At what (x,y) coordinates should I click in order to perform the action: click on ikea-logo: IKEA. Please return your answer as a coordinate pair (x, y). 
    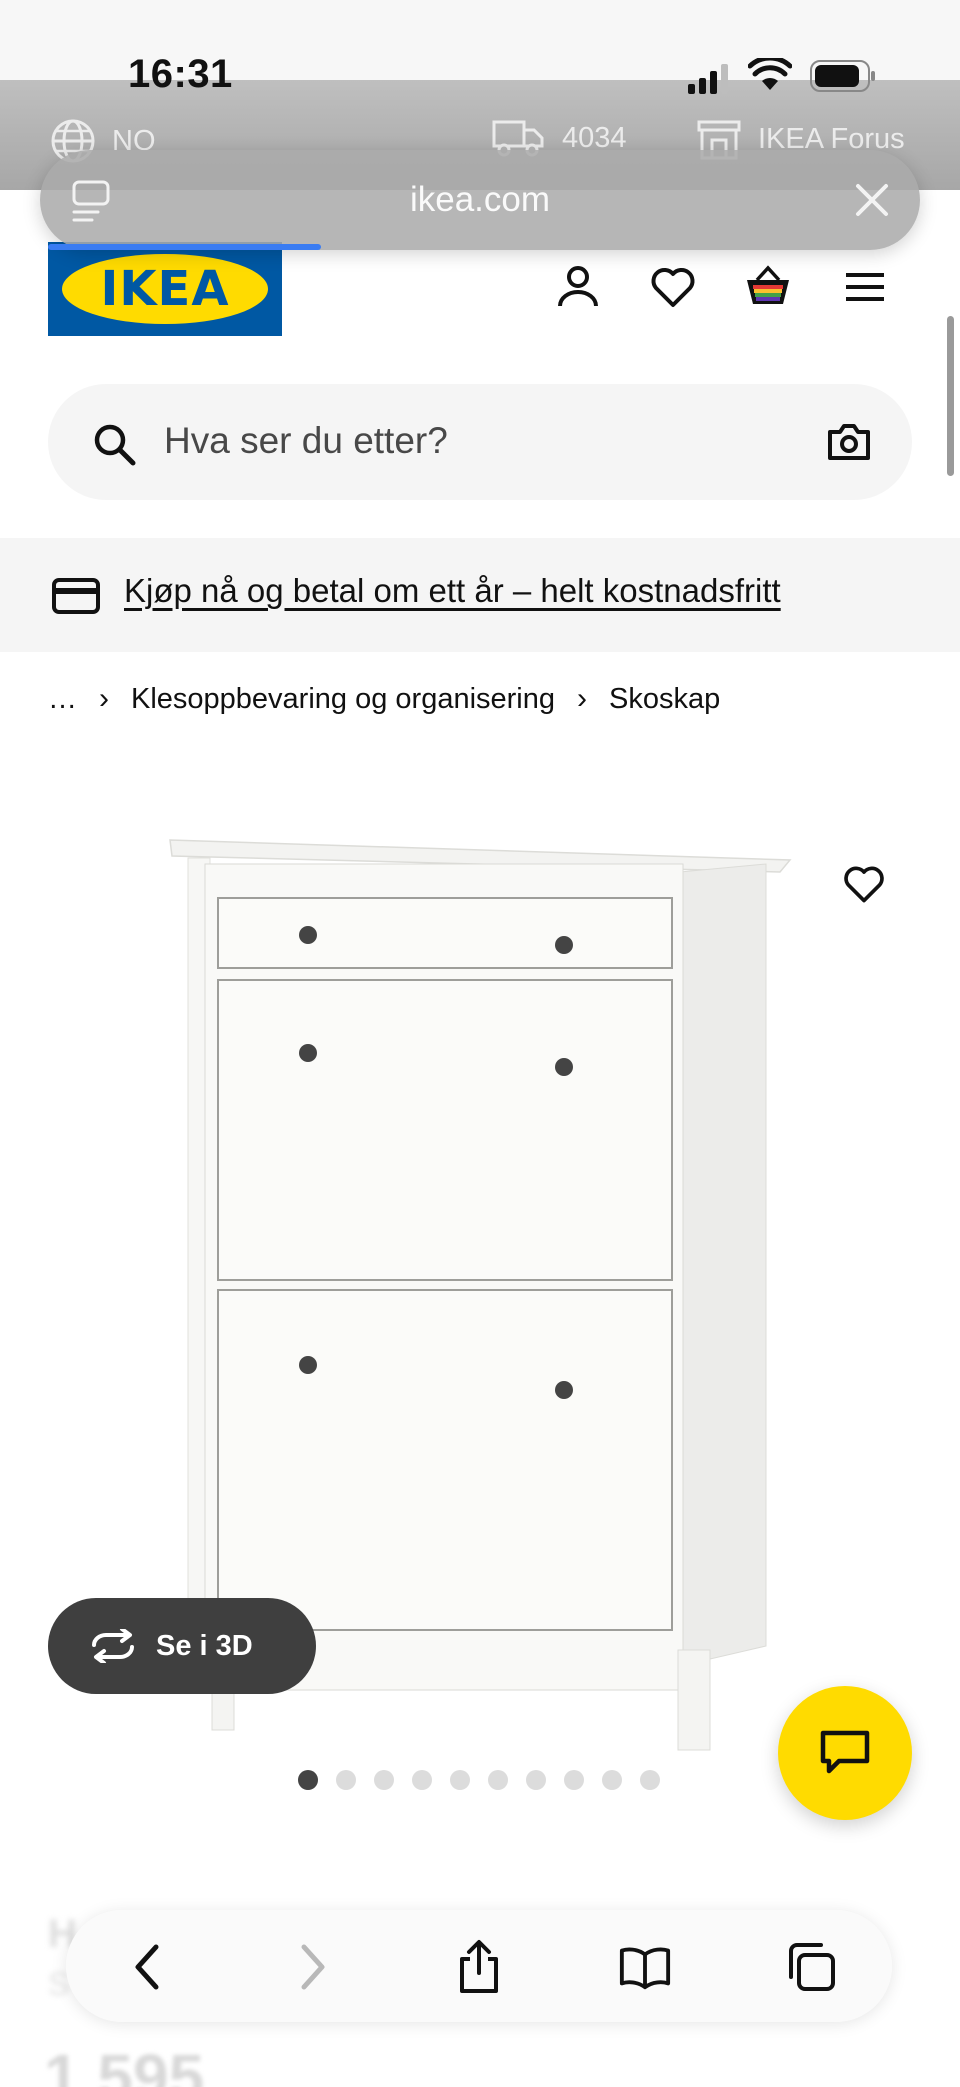
    Looking at the image, I should click on (165, 289).